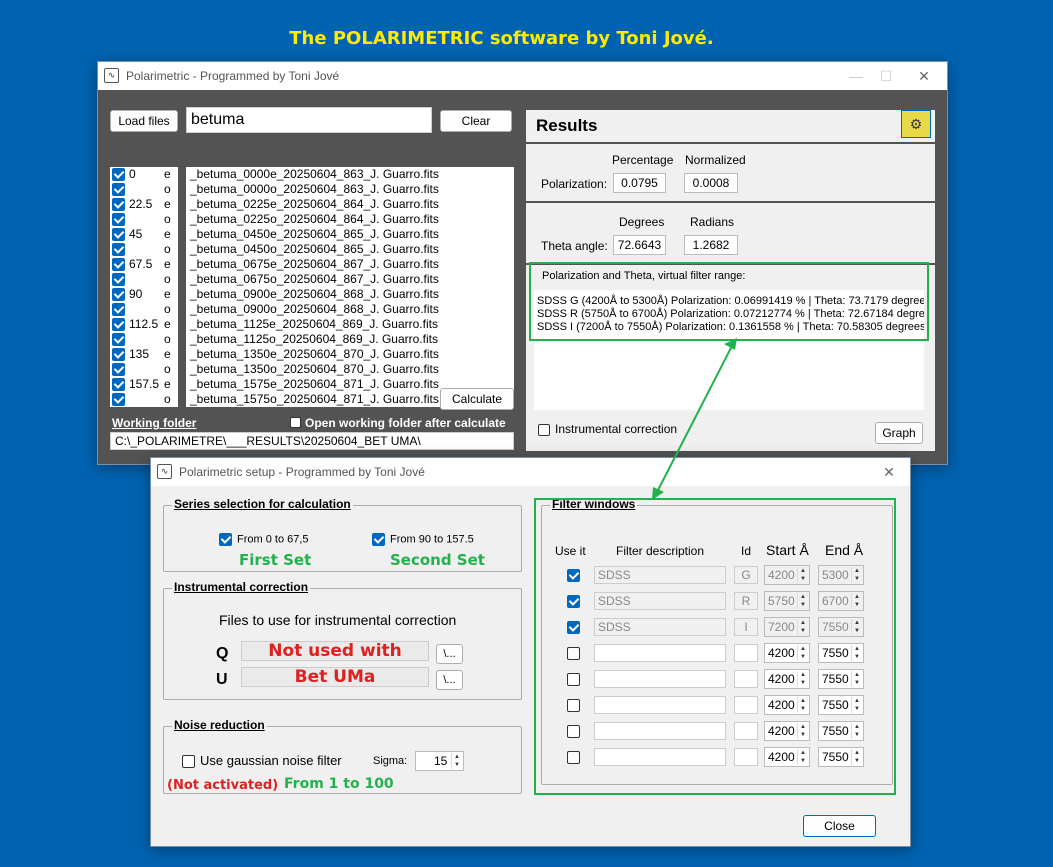 The width and height of the screenshot is (1053, 867). I want to click on arrow-line, so click(694, 419).